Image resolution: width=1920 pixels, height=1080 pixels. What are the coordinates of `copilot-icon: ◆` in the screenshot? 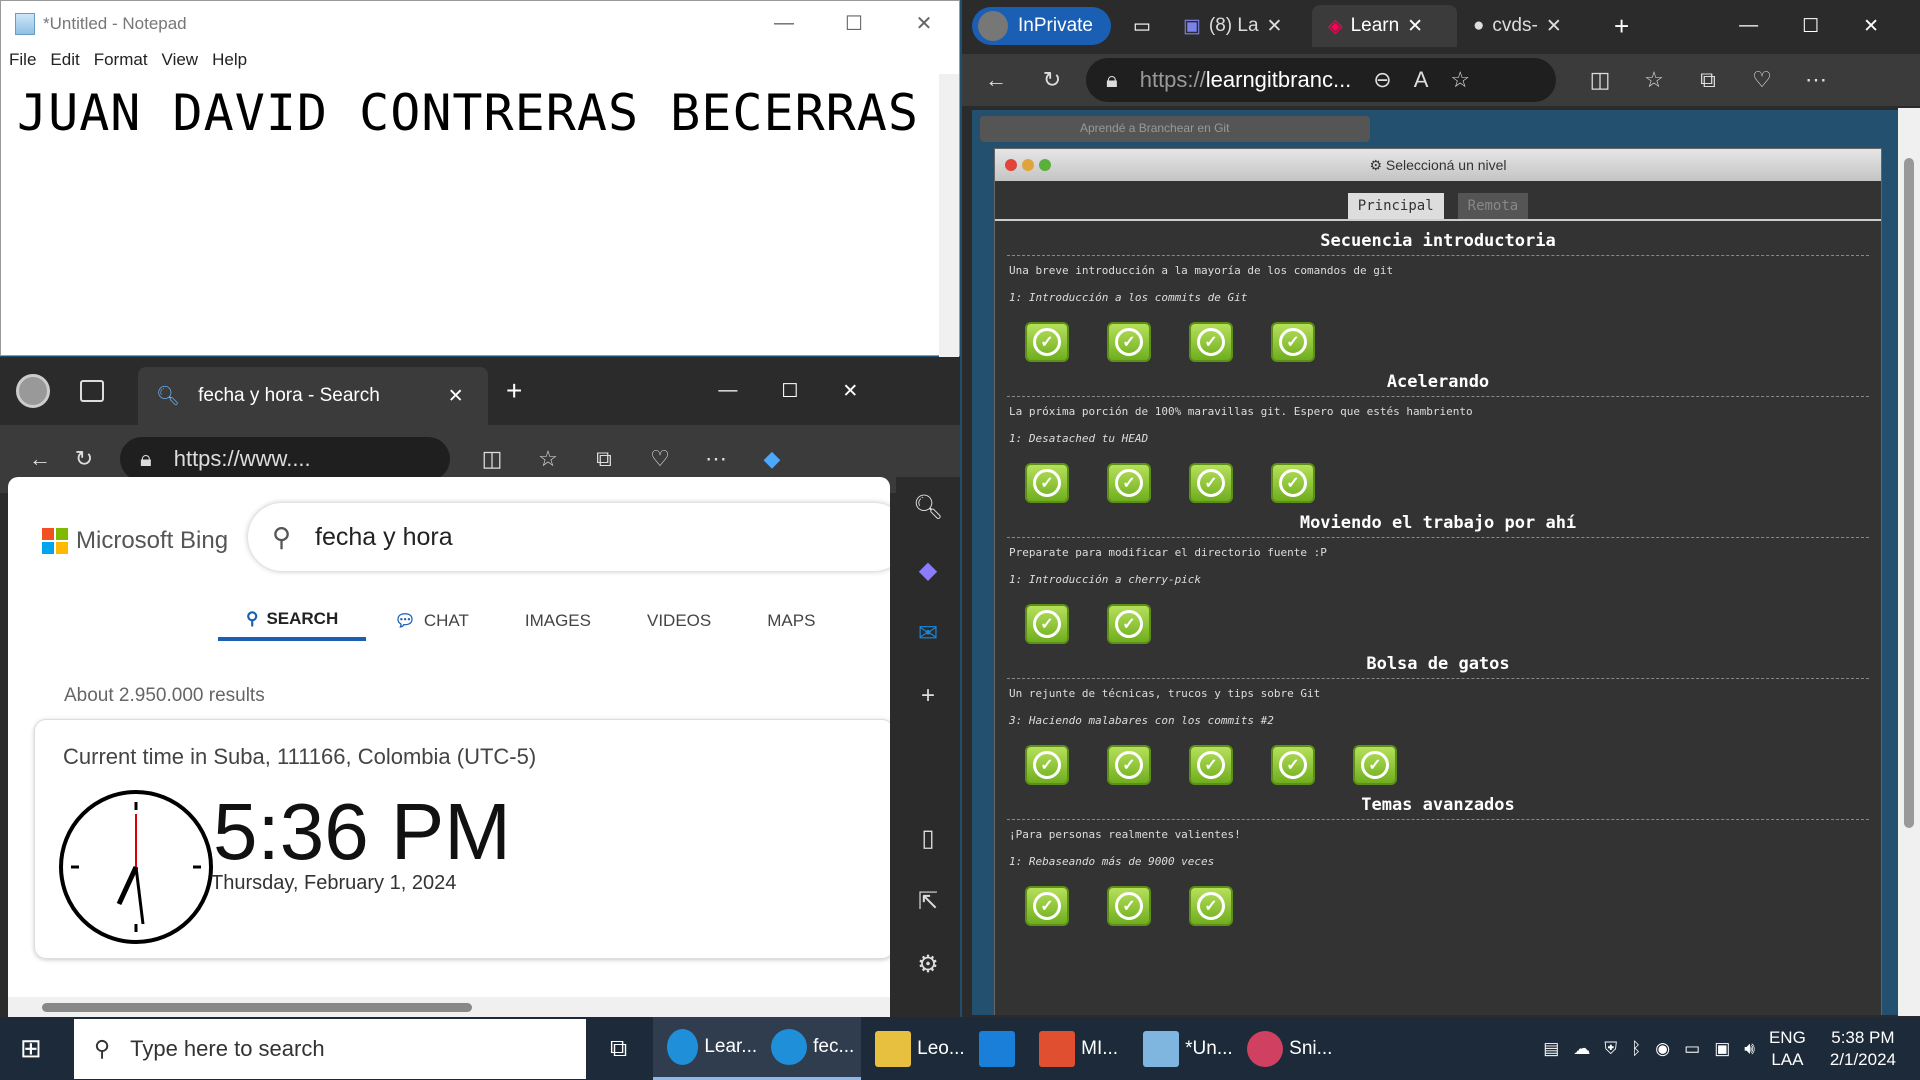 It's located at (772, 459).